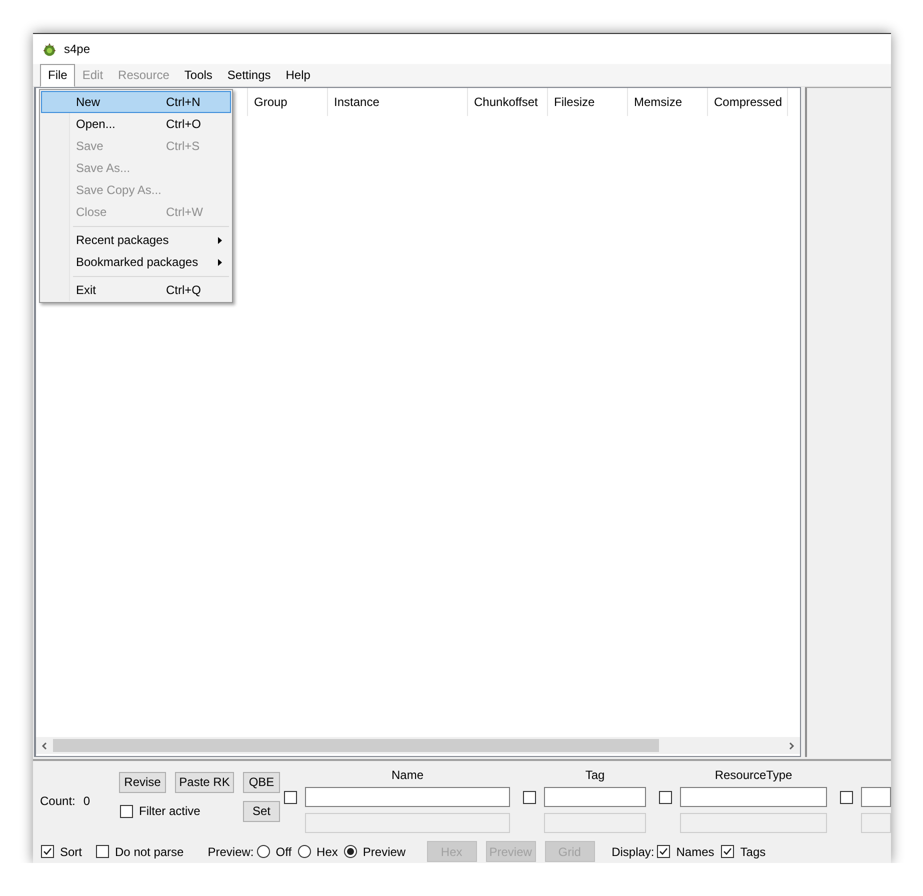 The width and height of the screenshot is (923, 896). I want to click on column-header: Memsize, so click(667, 102).